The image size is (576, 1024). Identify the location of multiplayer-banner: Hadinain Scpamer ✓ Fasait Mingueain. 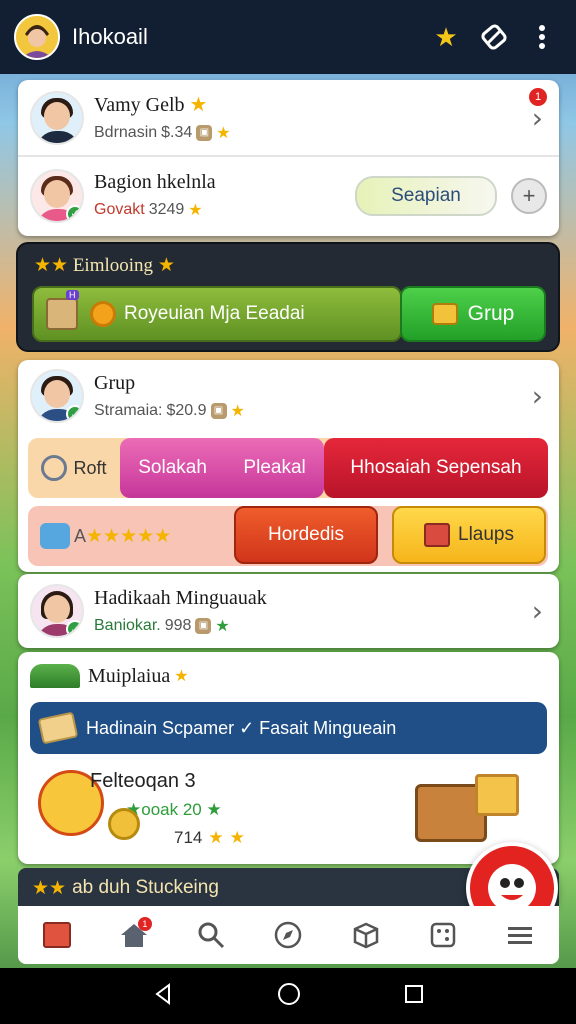
(288, 728).